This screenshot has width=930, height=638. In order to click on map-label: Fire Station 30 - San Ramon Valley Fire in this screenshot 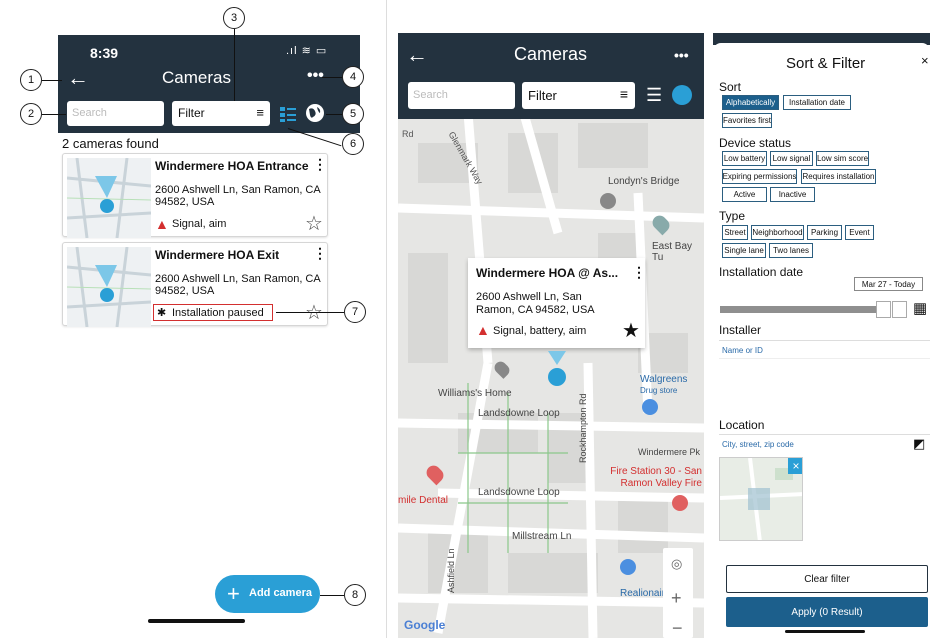, I will do `click(656, 477)`.